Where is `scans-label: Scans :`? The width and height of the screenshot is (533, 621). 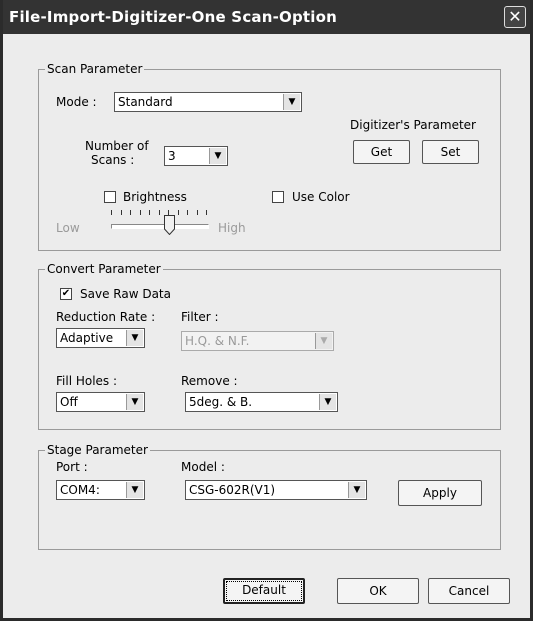 scans-label: Scans : is located at coordinates (113, 160).